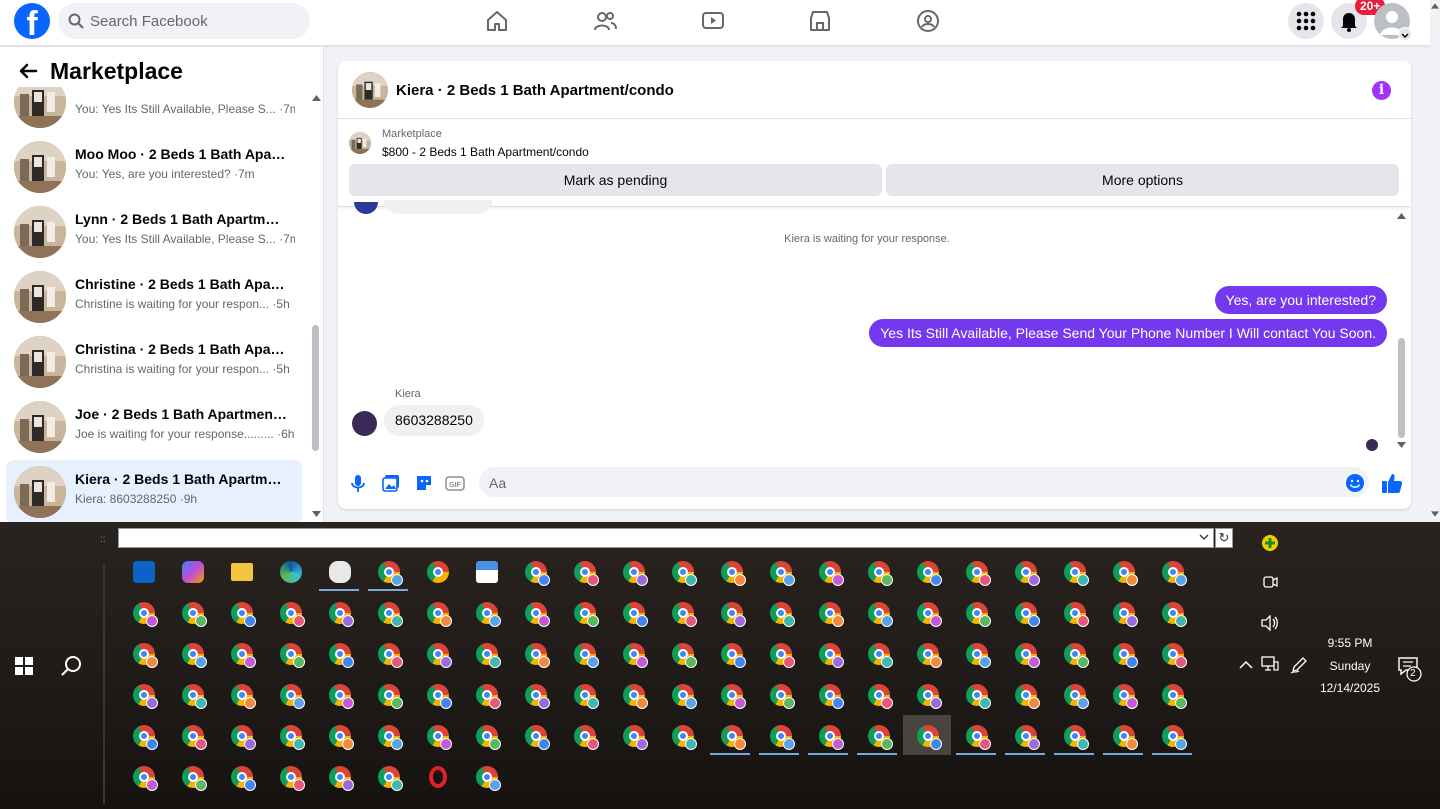 The image size is (1440, 809). Describe the element at coordinates (666, 538) in the screenshot. I see `address-toolbar-input` at that location.